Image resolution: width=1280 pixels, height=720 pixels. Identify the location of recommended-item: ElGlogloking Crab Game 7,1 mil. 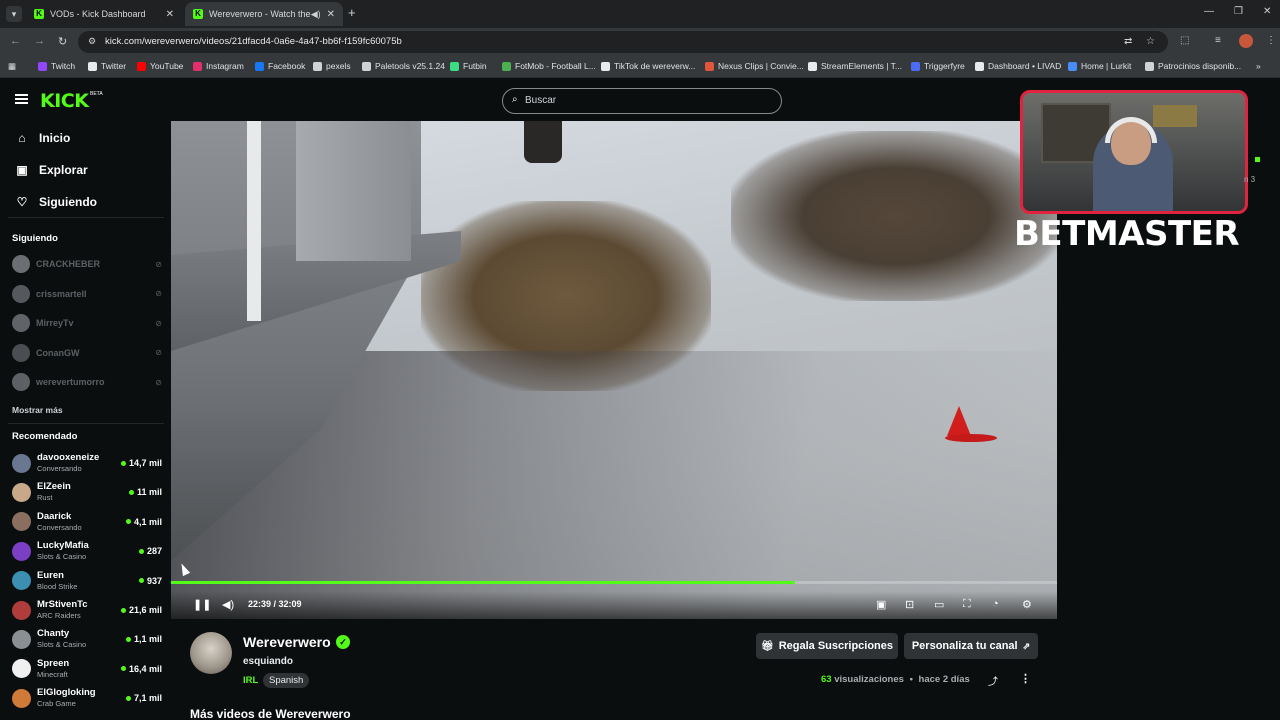
(87, 698).